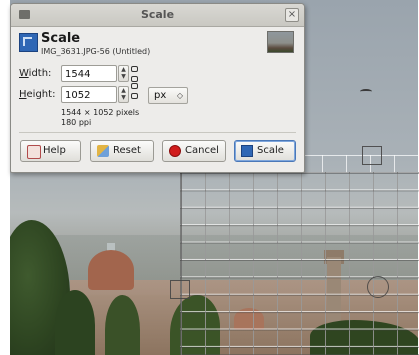 The image size is (419, 355). I want to click on chain-link-icon, so click(134, 84).